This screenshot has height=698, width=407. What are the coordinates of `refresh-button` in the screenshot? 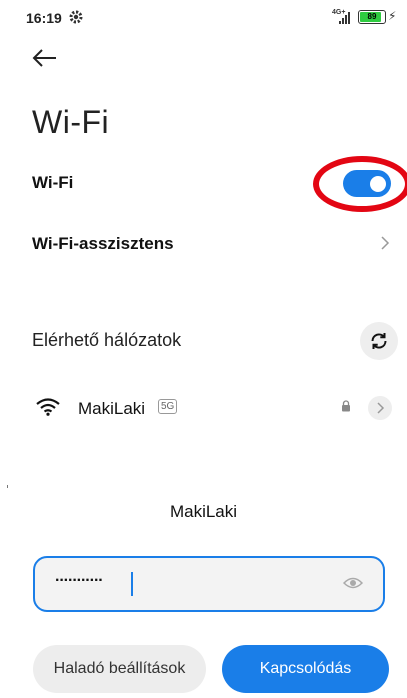 It's located at (379, 341).